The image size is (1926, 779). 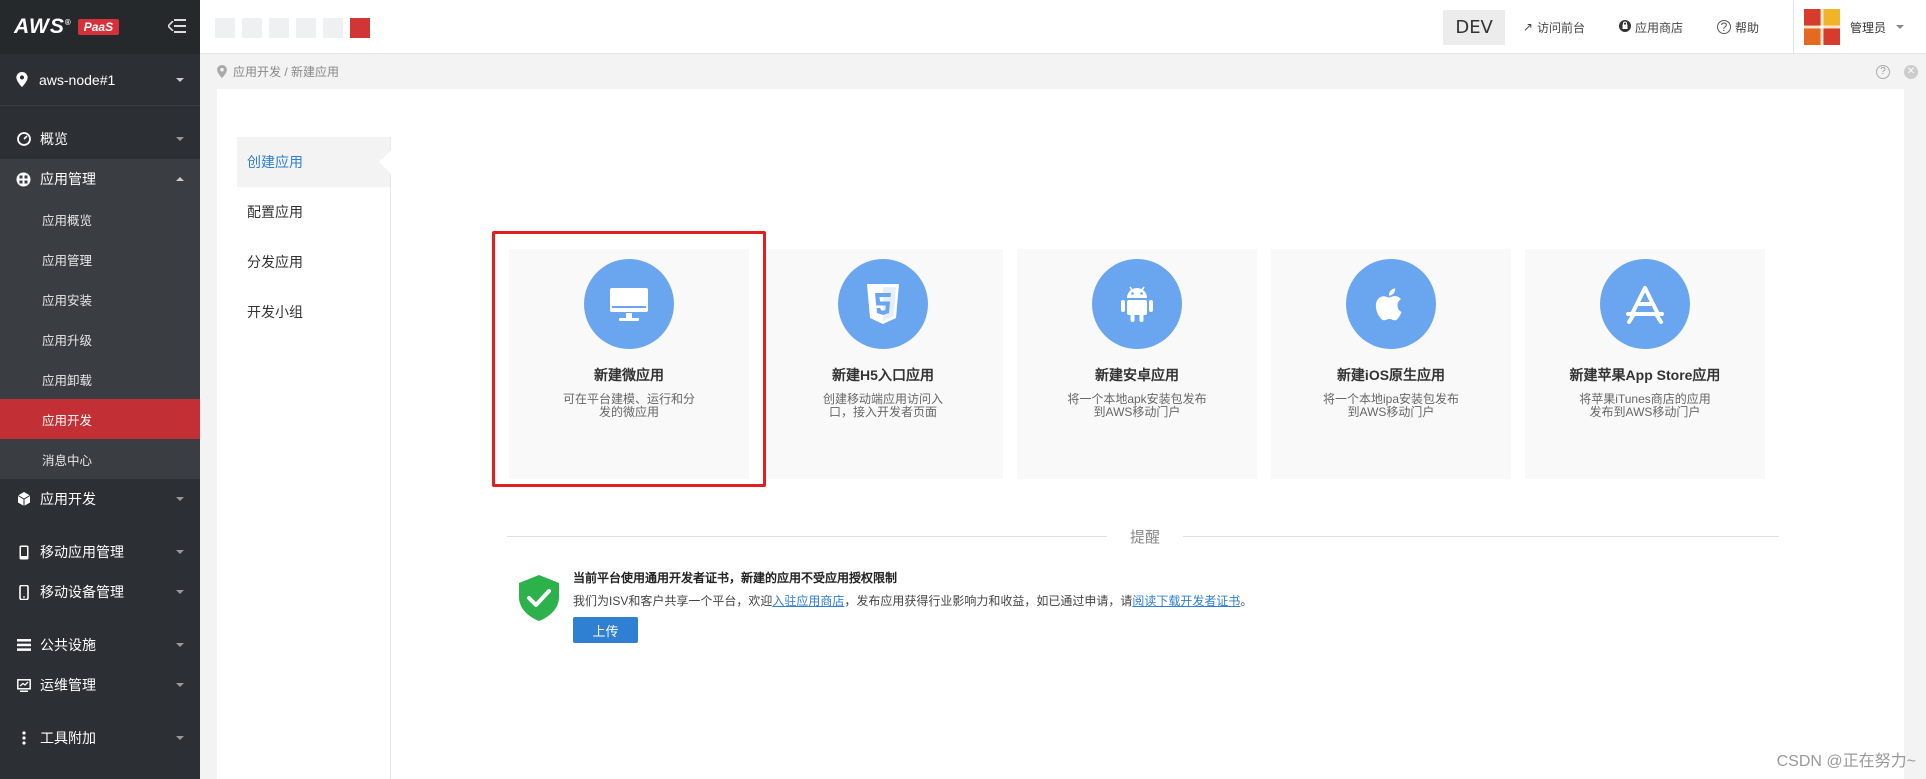 What do you see at coordinates (177, 26) in the screenshot?
I see `menu-toggle-icon` at bounding box center [177, 26].